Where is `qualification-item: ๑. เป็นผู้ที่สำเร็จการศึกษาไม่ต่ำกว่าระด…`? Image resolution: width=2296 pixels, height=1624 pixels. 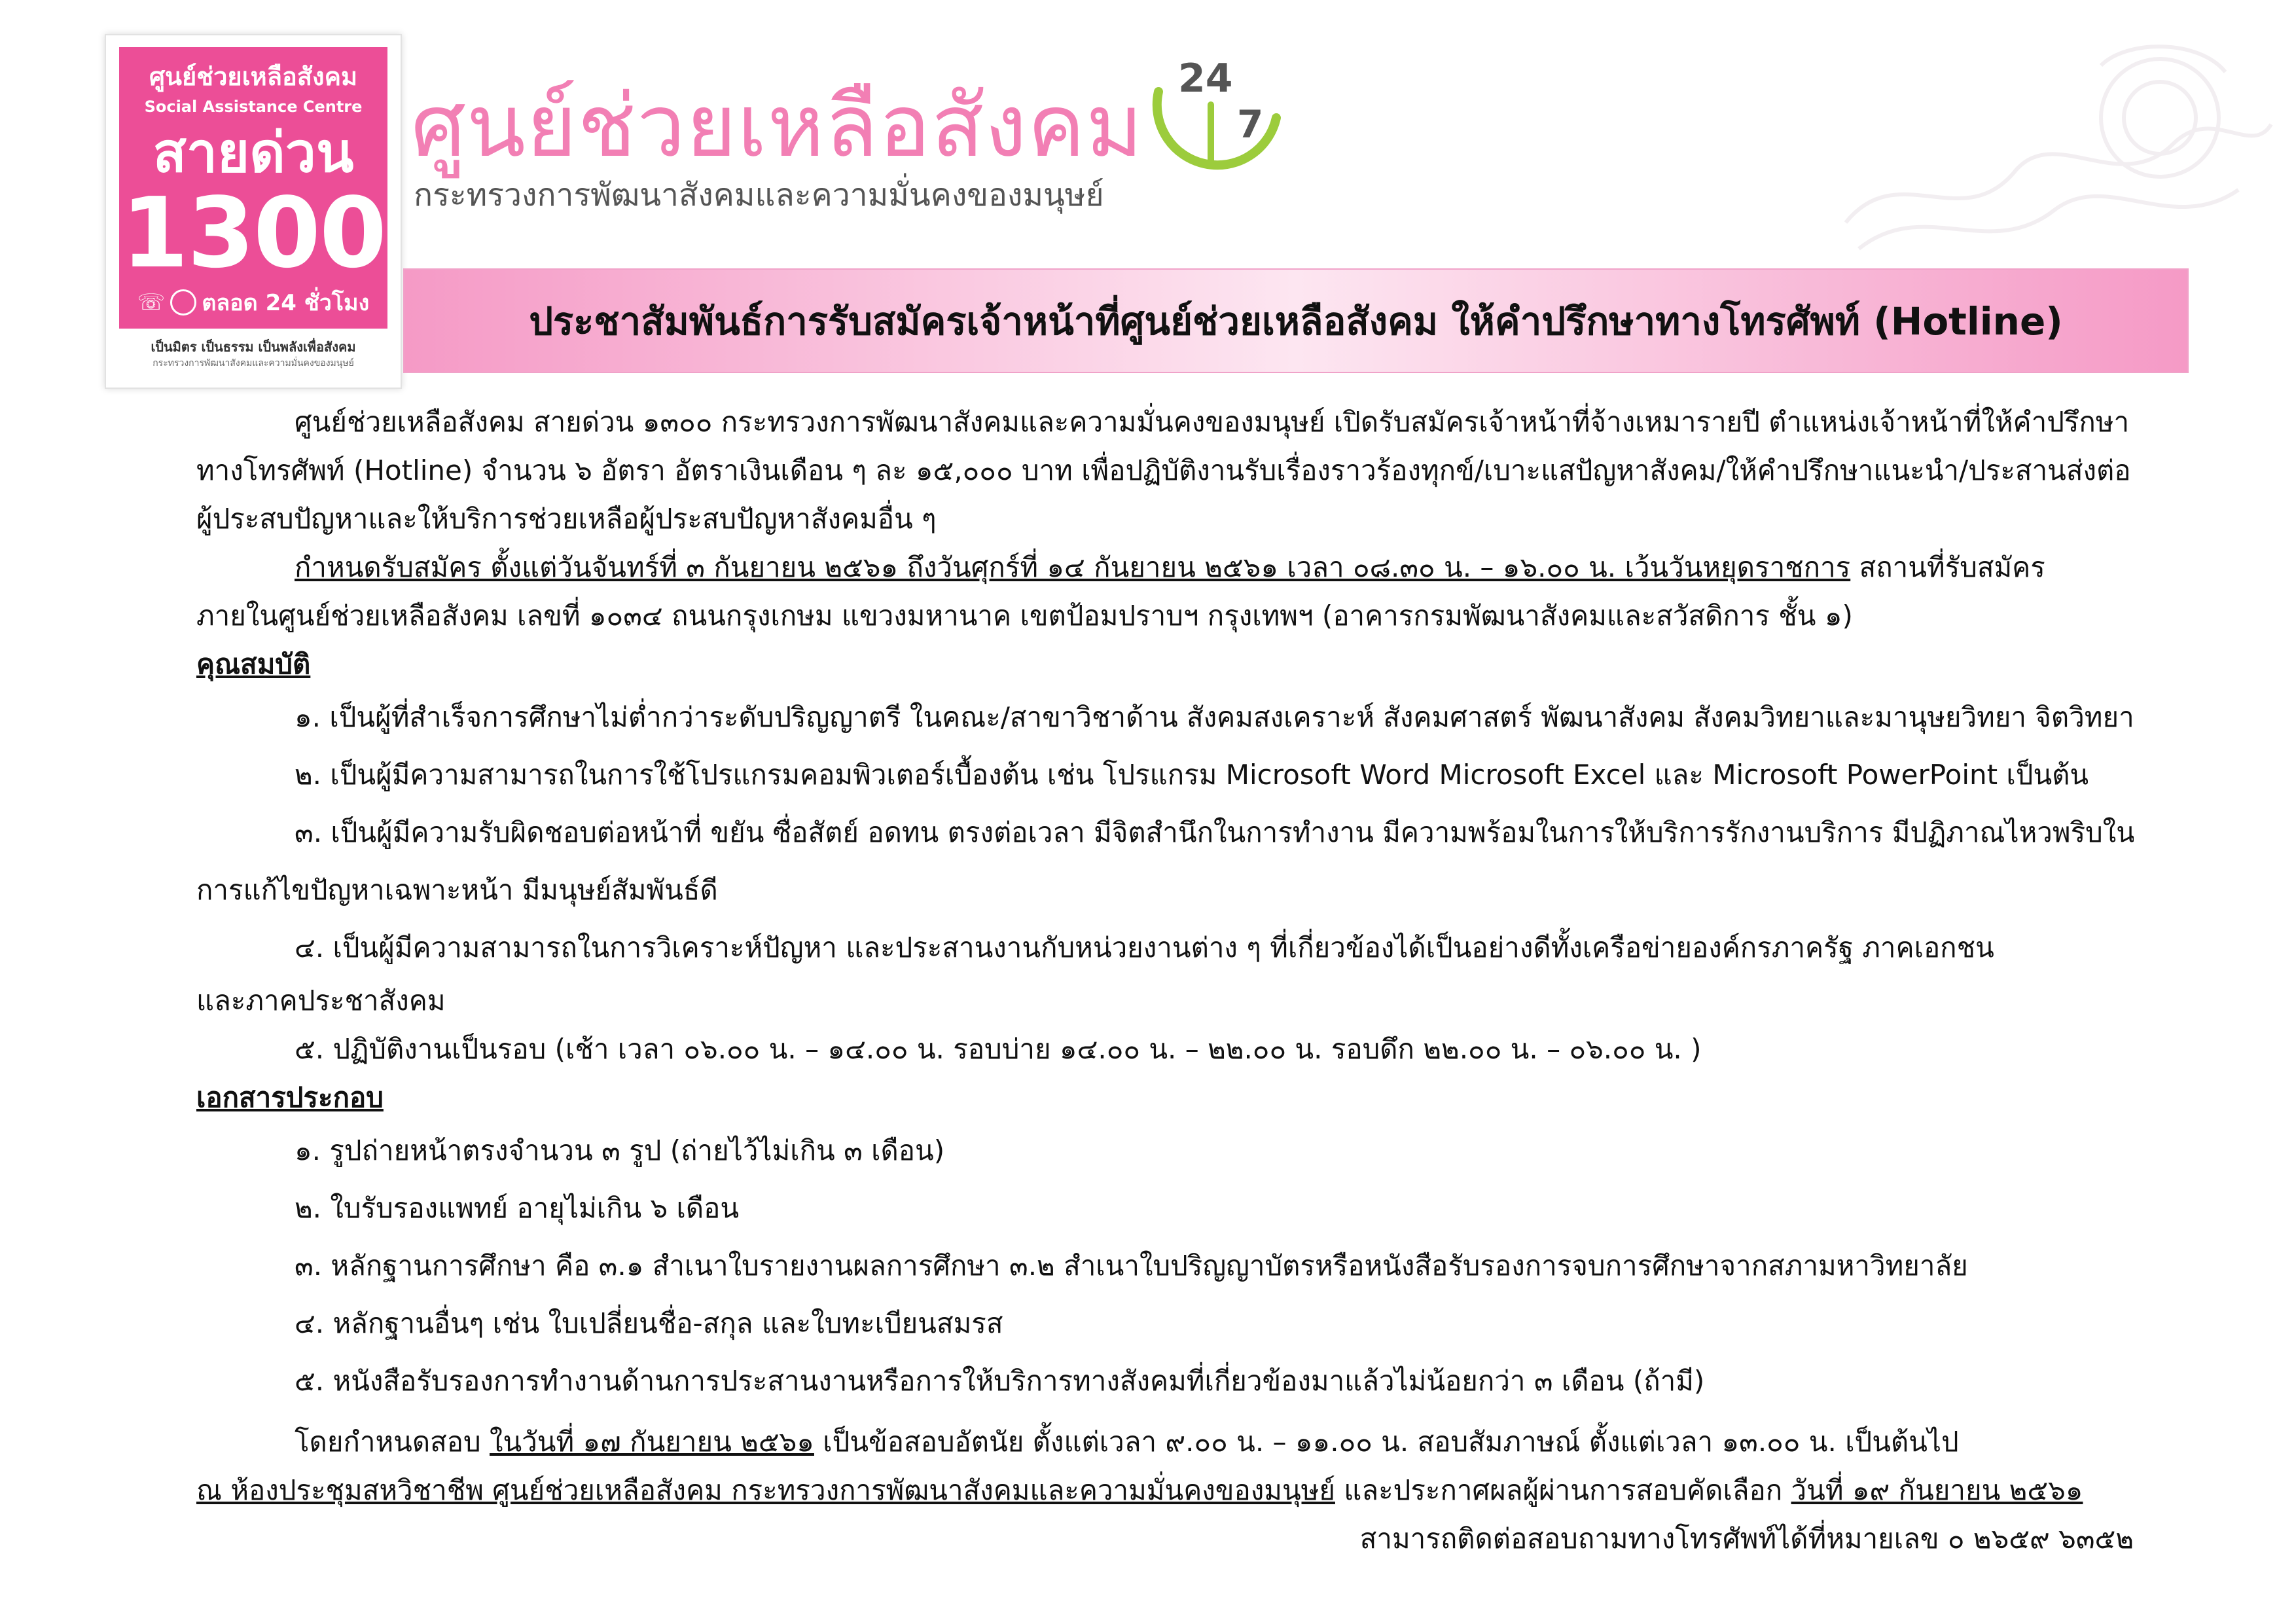
qualification-item: ๑. เป็นผู้ที่สำเร็จการศึกษาไม่ต่ำกว่าระด… is located at coordinates (1214, 717).